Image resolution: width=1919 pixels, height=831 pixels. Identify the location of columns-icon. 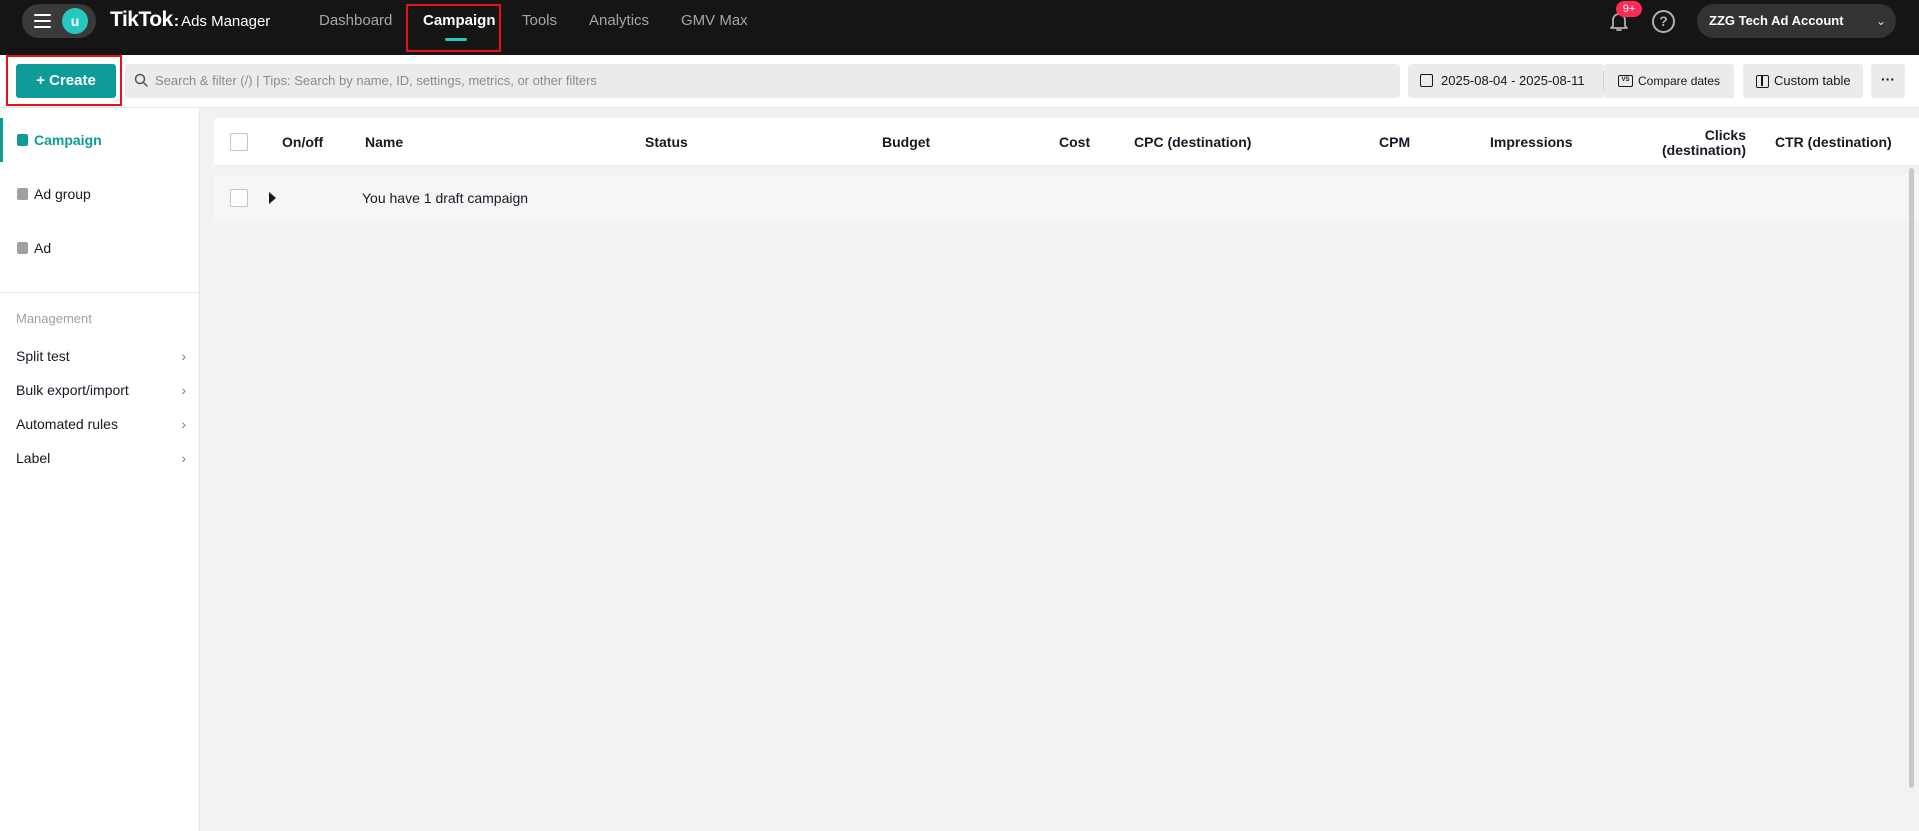
(1762, 81).